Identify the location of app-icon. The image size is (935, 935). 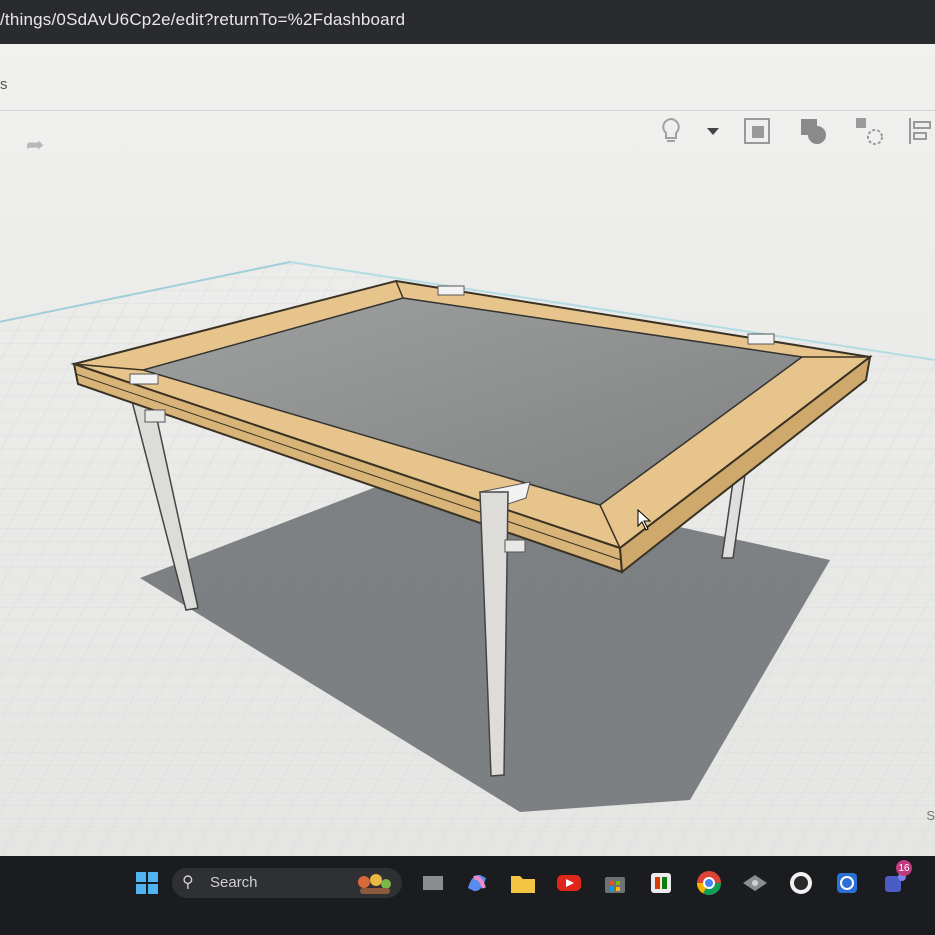
(755, 883).